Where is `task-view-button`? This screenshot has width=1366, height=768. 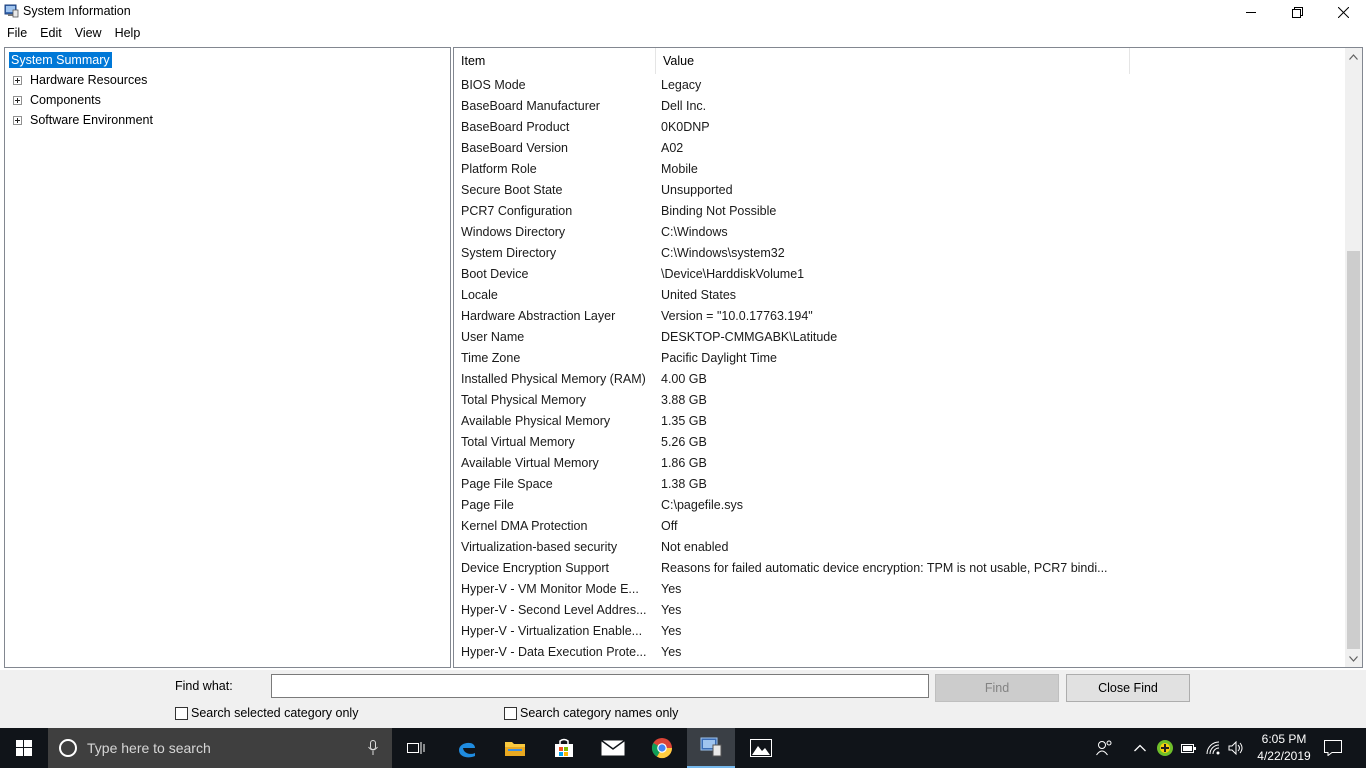
task-view-button is located at coordinates (416, 748).